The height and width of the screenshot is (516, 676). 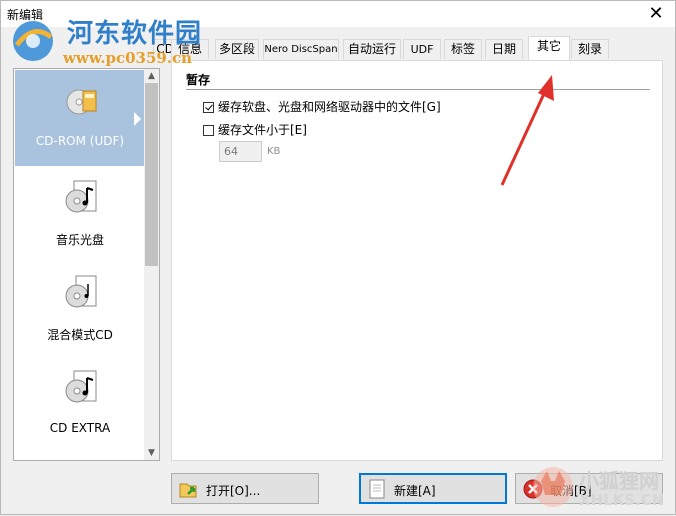 I want to click on tab-autorun: 自动运行, so click(x=372, y=49).